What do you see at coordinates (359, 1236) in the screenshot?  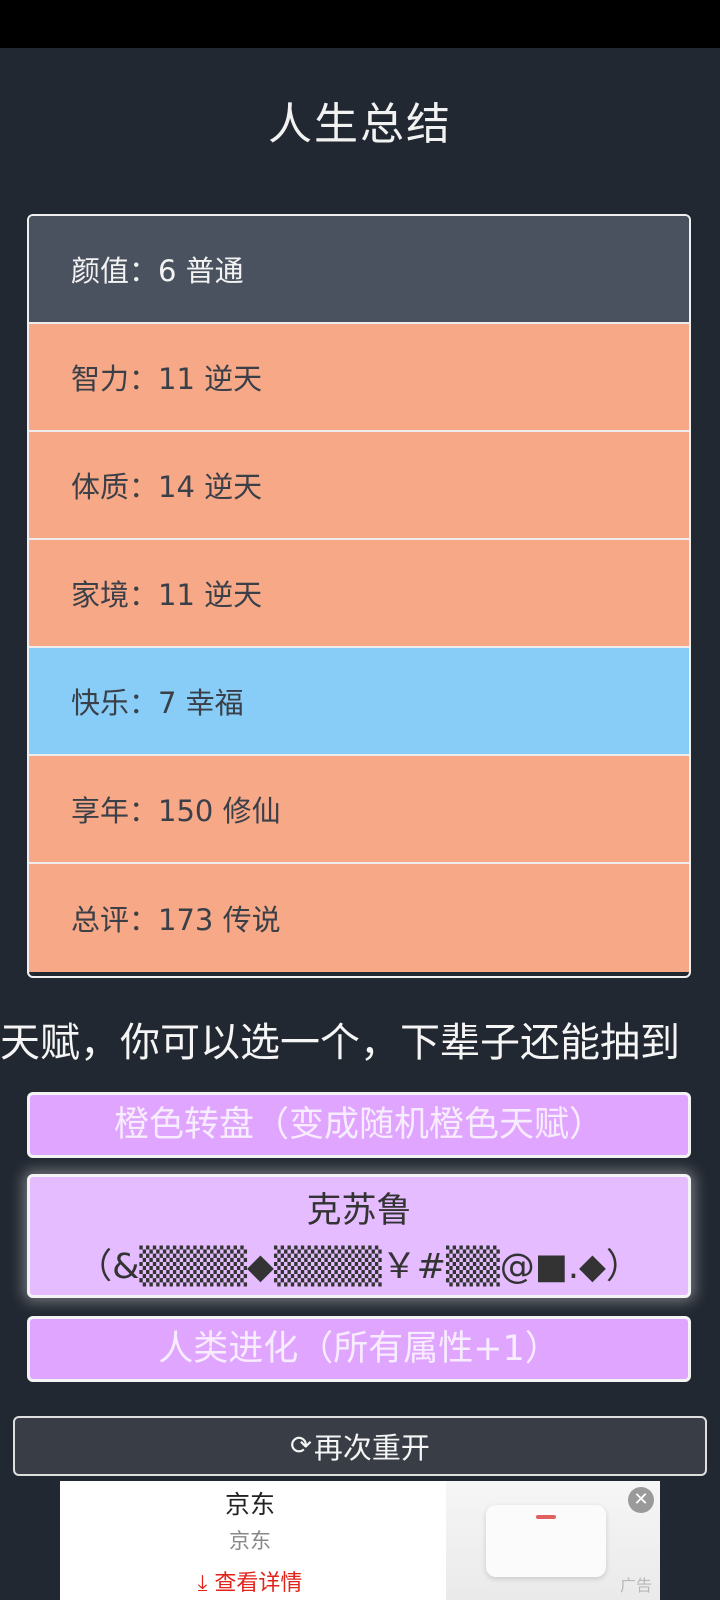 I see `talent-option-cthulhu: 克苏鲁 （&▒▒▒▒◆▒▒▒▒￥#▒▒@■.◆）` at bounding box center [359, 1236].